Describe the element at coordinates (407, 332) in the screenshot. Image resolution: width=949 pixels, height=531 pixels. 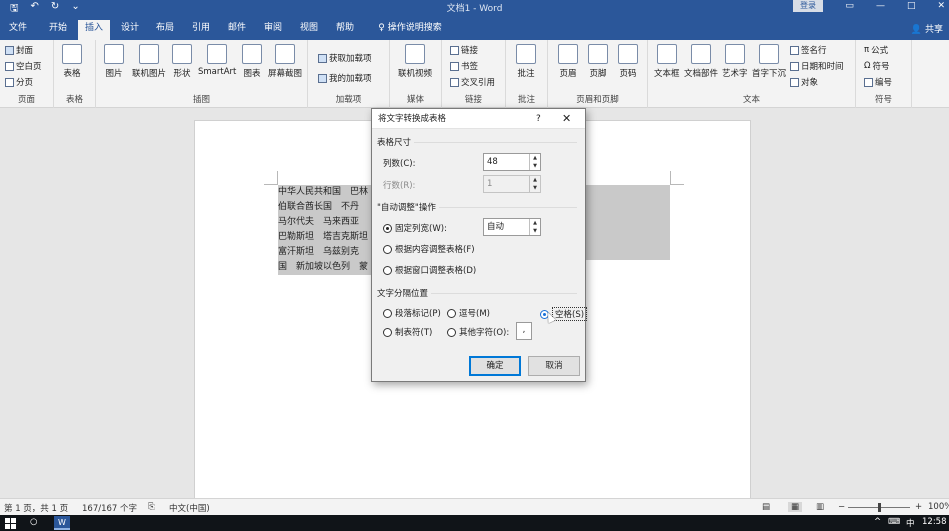
I see `tab-char-radio: 制表符(T)` at that location.